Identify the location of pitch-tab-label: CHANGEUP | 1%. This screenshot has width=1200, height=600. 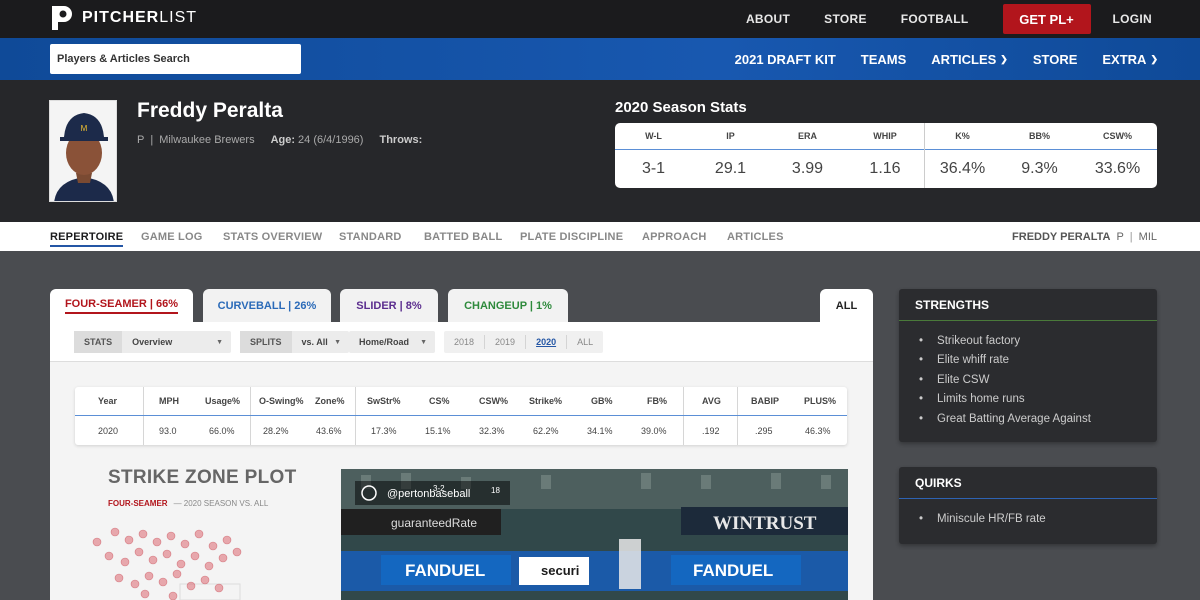
(508, 306).